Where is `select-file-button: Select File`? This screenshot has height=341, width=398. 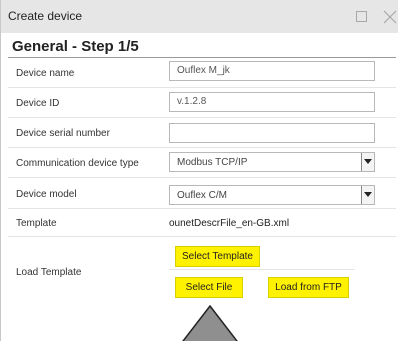
select-file-button: Select File is located at coordinates (209, 287).